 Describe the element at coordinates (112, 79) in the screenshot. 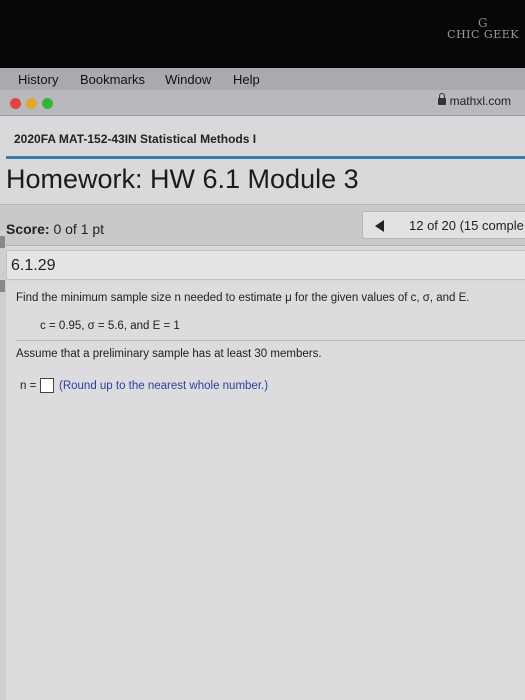

I see `menu-bookmarks: Bookmarks` at that location.